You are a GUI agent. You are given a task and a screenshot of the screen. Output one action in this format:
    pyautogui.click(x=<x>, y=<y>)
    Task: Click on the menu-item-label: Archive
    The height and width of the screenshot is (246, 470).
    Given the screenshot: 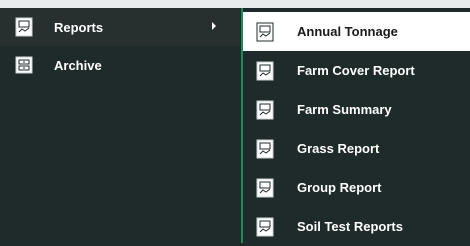 What is the action you would take?
    pyautogui.click(x=78, y=65)
    